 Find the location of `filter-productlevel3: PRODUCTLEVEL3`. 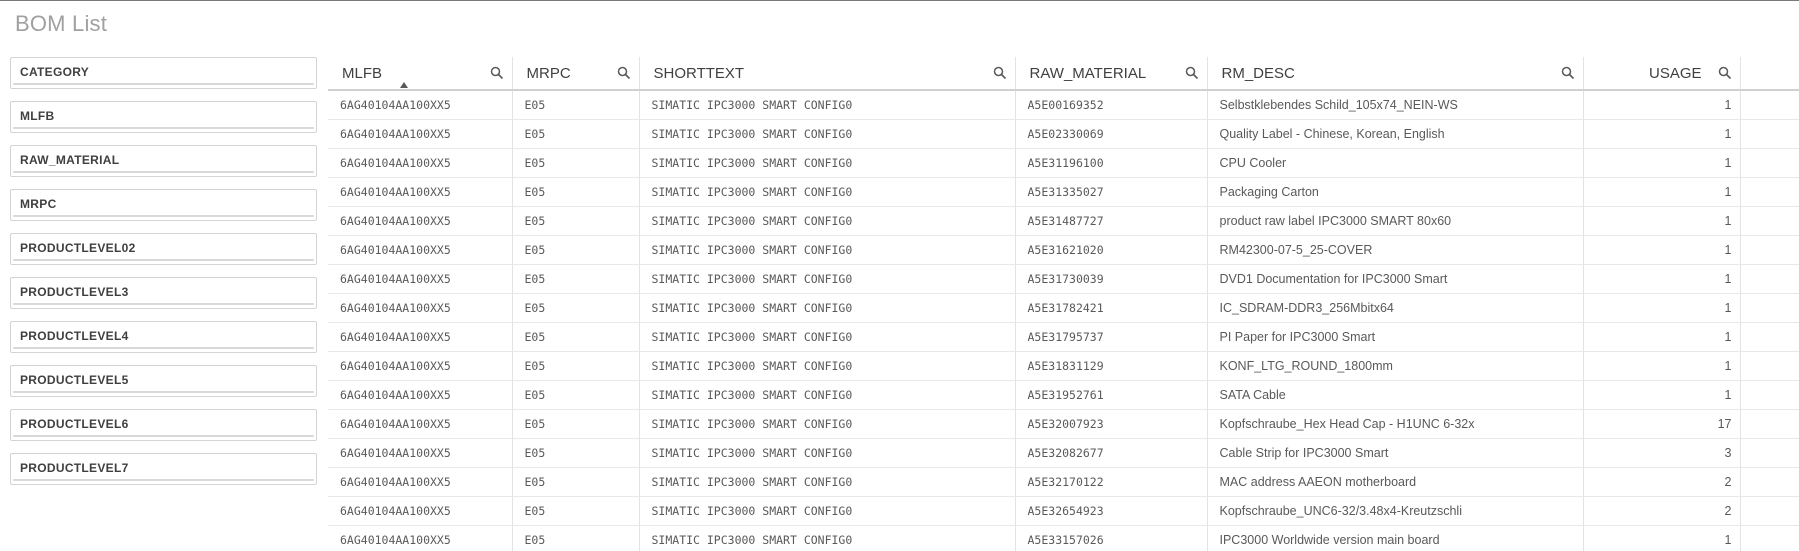

filter-productlevel3: PRODUCTLEVEL3 is located at coordinates (163, 293).